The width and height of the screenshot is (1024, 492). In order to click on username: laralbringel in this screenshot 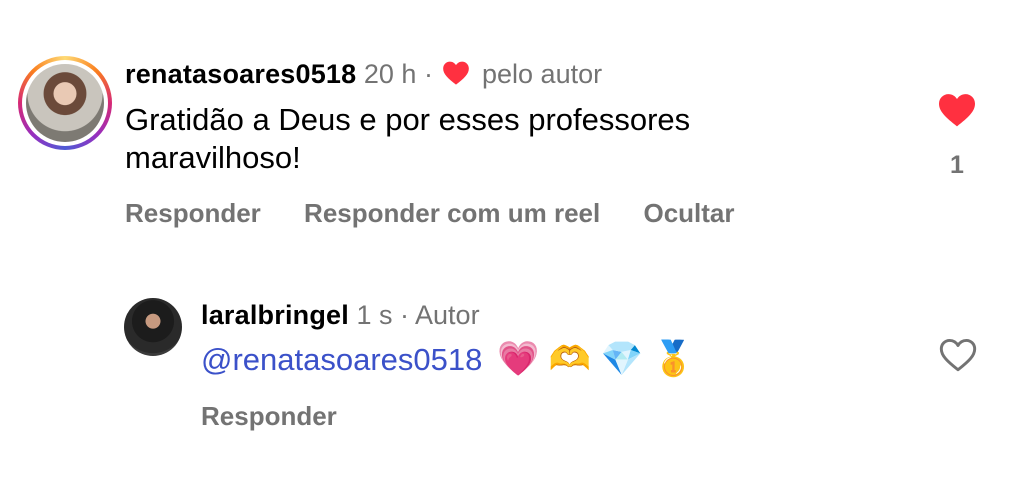, I will do `click(275, 315)`.